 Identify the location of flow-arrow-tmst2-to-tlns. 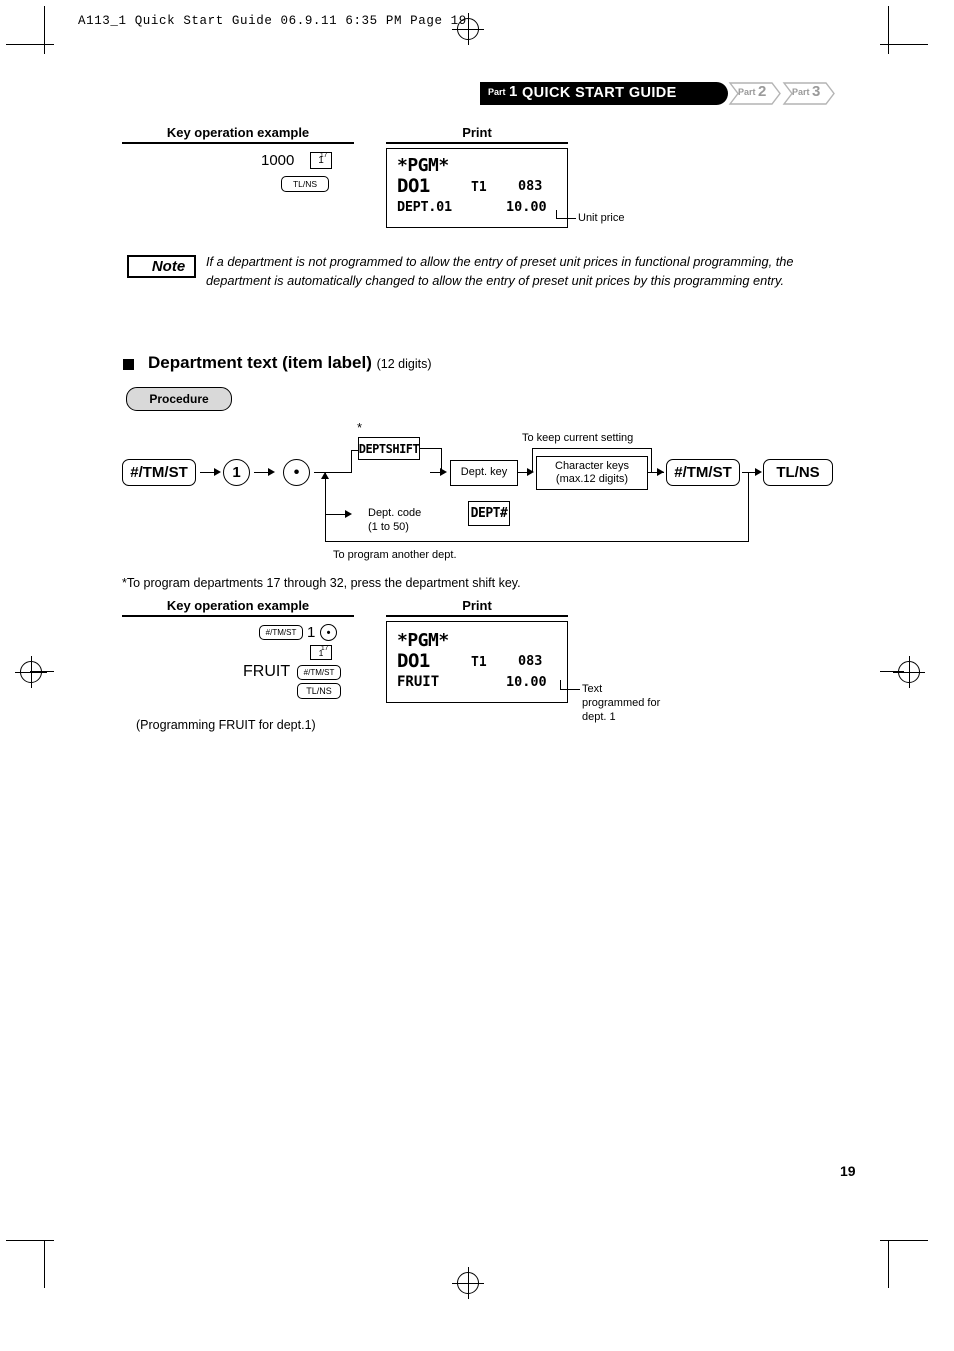
(758, 472).